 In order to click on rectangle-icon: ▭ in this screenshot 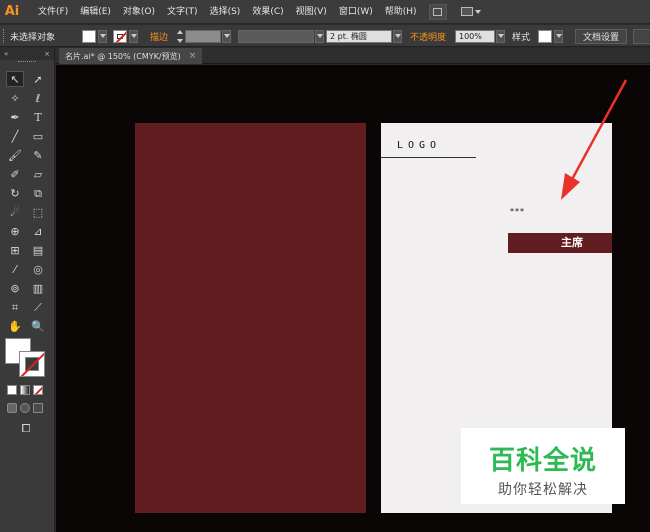, I will do `click(38, 136)`.